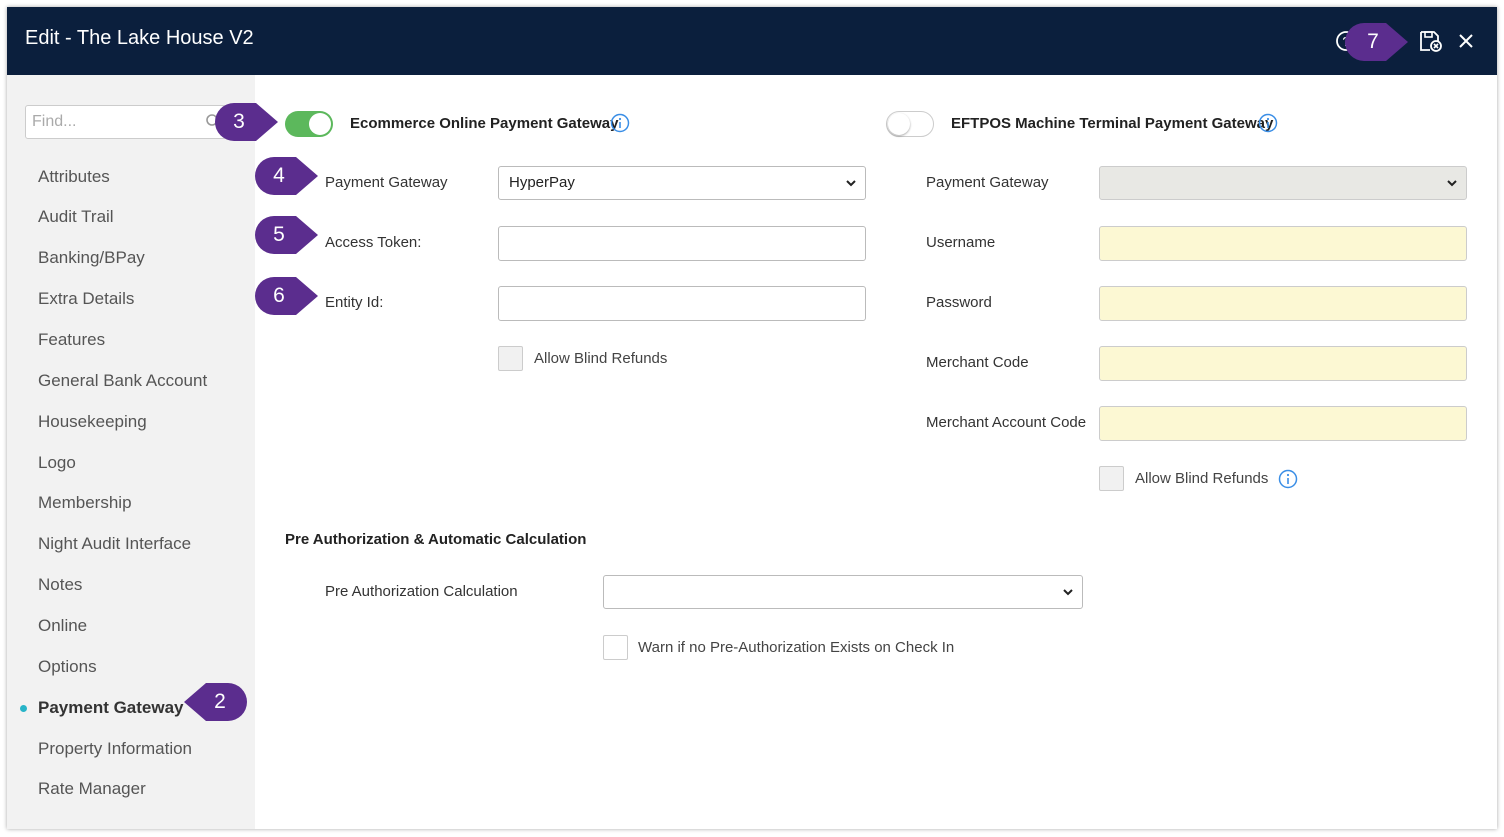 Image resolution: width=1504 pixels, height=837 pixels. What do you see at coordinates (752, 41) in the screenshot?
I see `title-bar: Edit - The Lake House V2 ?` at bounding box center [752, 41].